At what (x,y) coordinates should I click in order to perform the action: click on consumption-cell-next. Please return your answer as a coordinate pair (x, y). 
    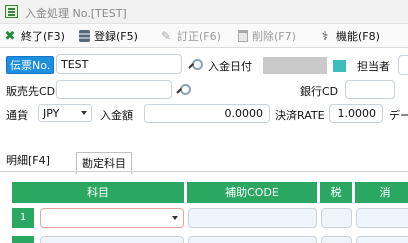
    Looking at the image, I should click on (382, 239).